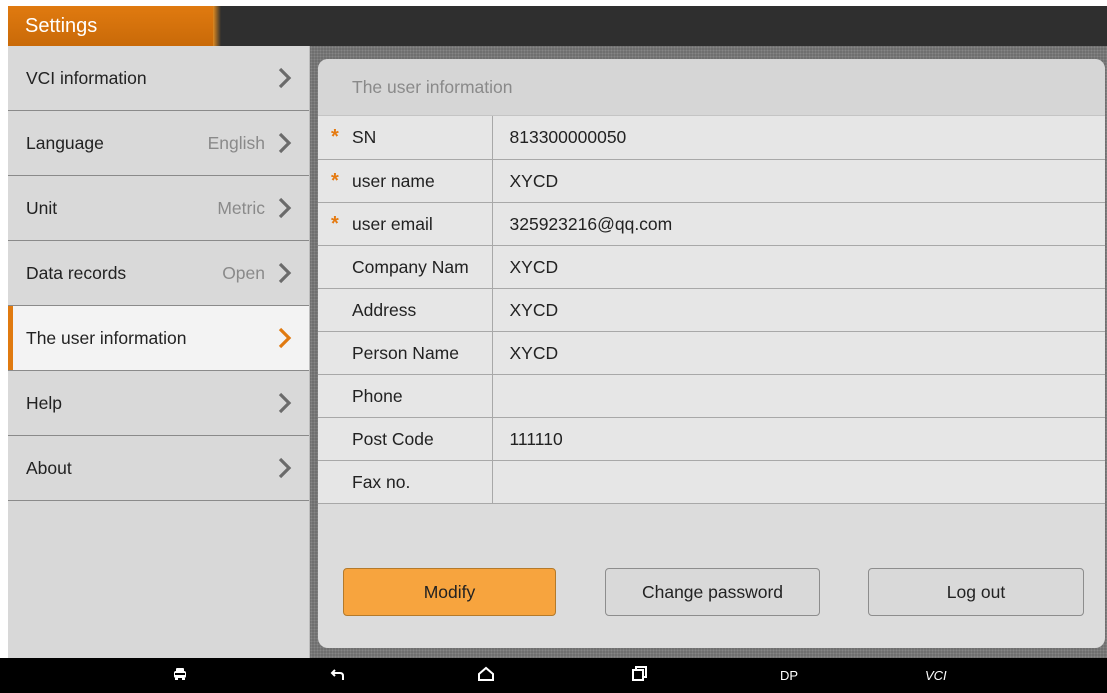  Describe the element at coordinates (65, 142) in the screenshot. I see `sidebar-item-label: Language` at that location.